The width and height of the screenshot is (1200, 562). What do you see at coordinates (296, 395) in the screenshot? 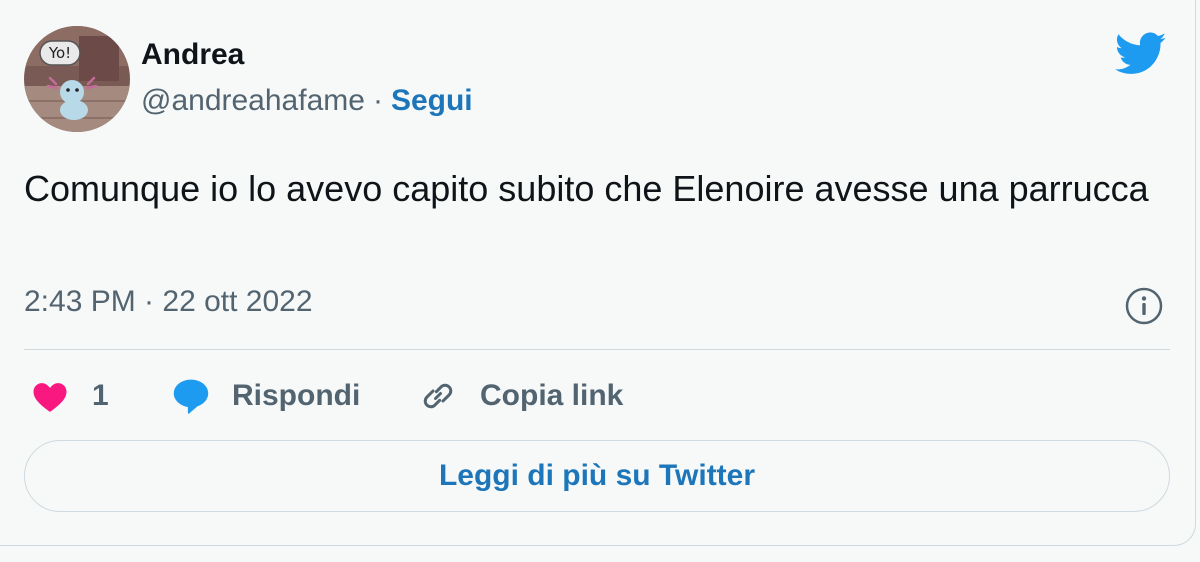
I see `reply-label: Rispondi` at bounding box center [296, 395].